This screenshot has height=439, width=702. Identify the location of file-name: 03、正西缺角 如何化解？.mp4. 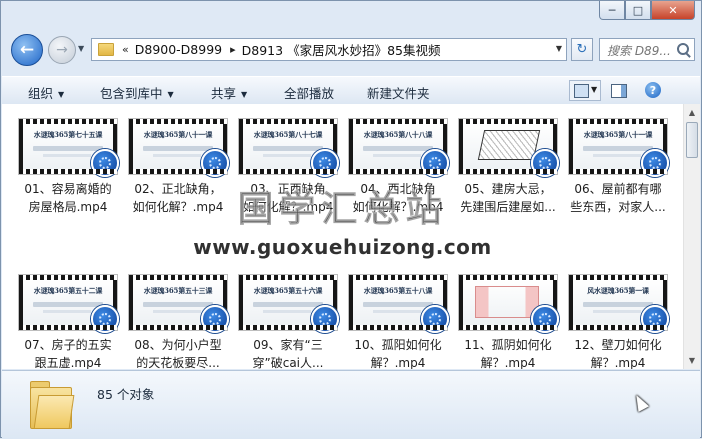
(288, 198).